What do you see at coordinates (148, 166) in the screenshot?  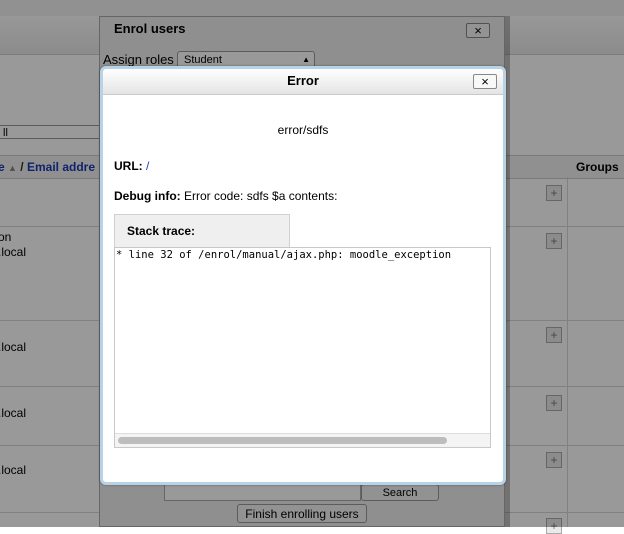 I see `url-value: /` at bounding box center [148, 166].